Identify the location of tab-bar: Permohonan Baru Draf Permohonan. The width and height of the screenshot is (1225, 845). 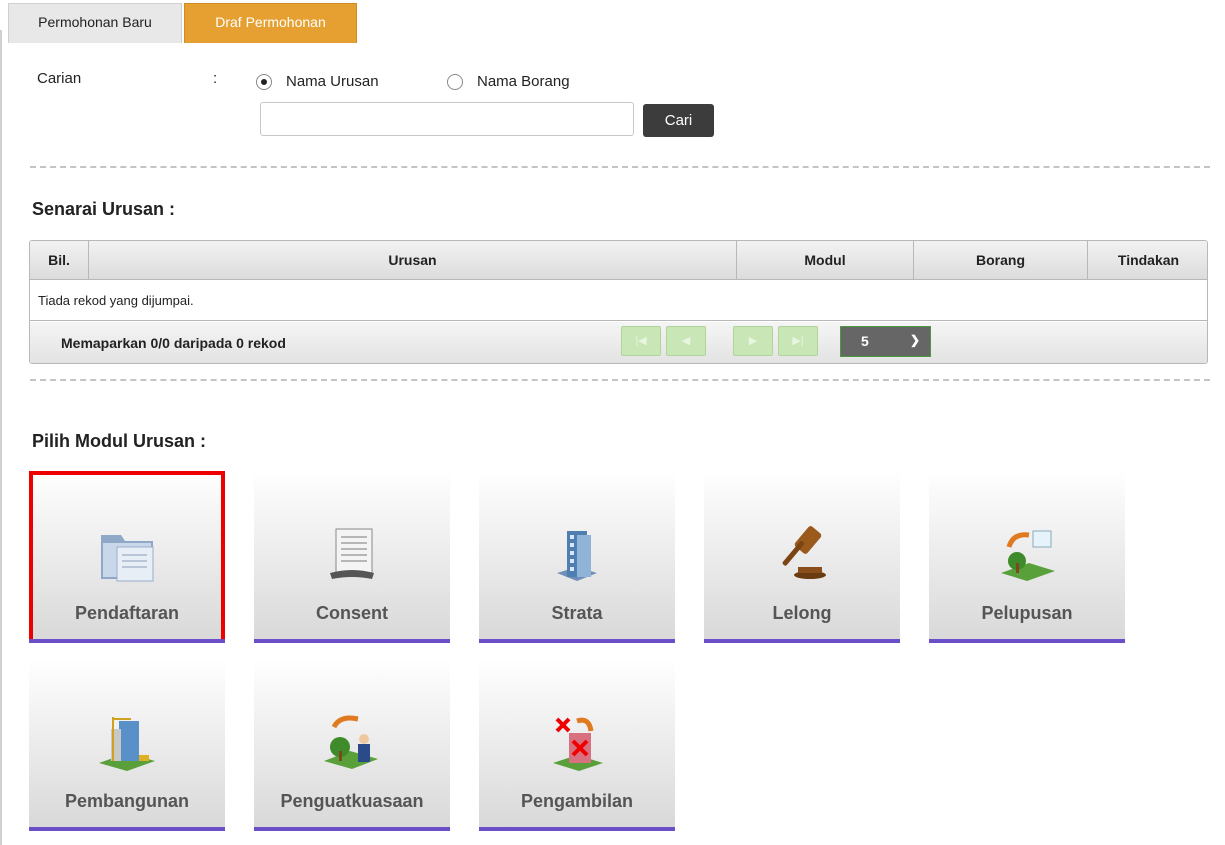
(182, 23).